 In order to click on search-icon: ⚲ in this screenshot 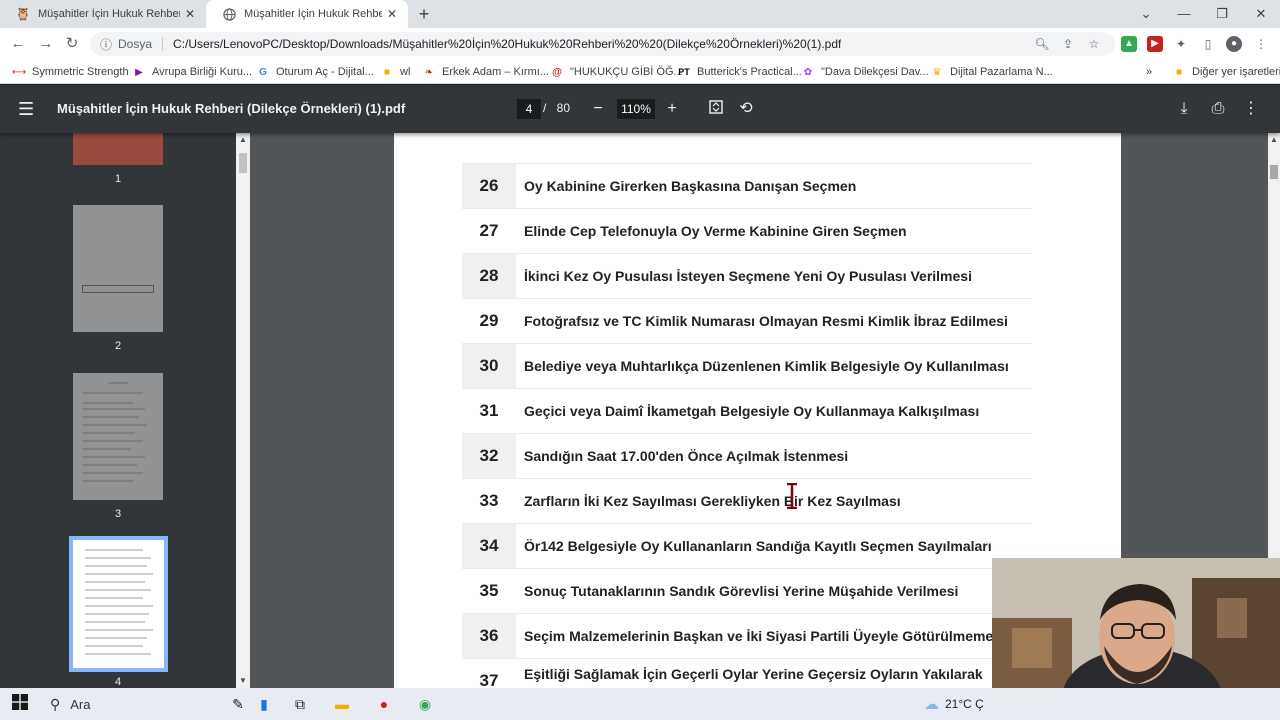, I will do `click(55, 703)`.